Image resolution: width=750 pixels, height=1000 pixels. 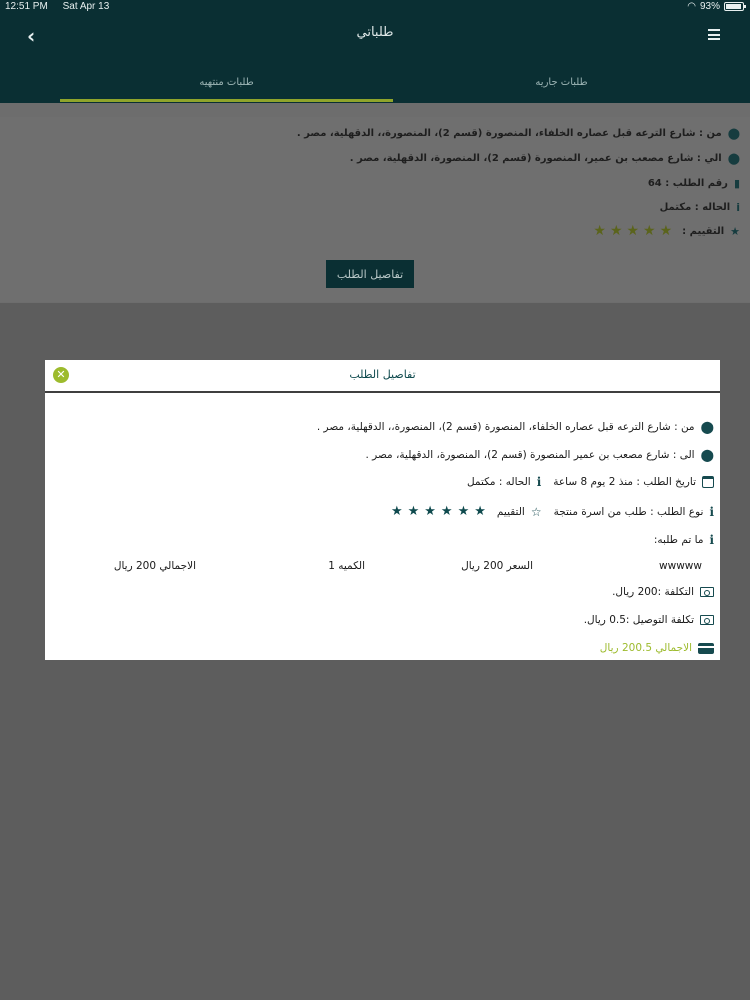 I want to click on active-tab-indicator, so click(x=226, y=100).